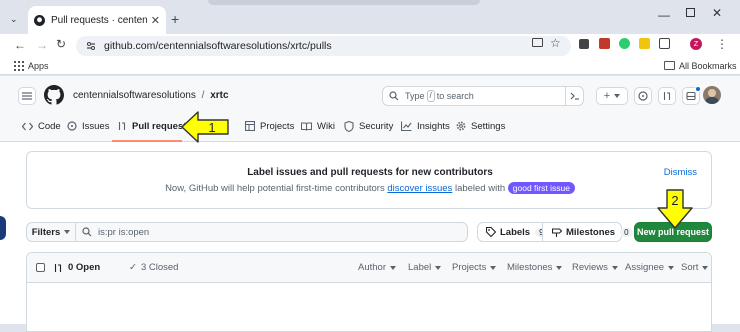 The image size is (740, 332). What do you see at coordinates (159, 267) in the screenshot?
I see `closed-count: 3 Closed` at bounding box center [159, 267].